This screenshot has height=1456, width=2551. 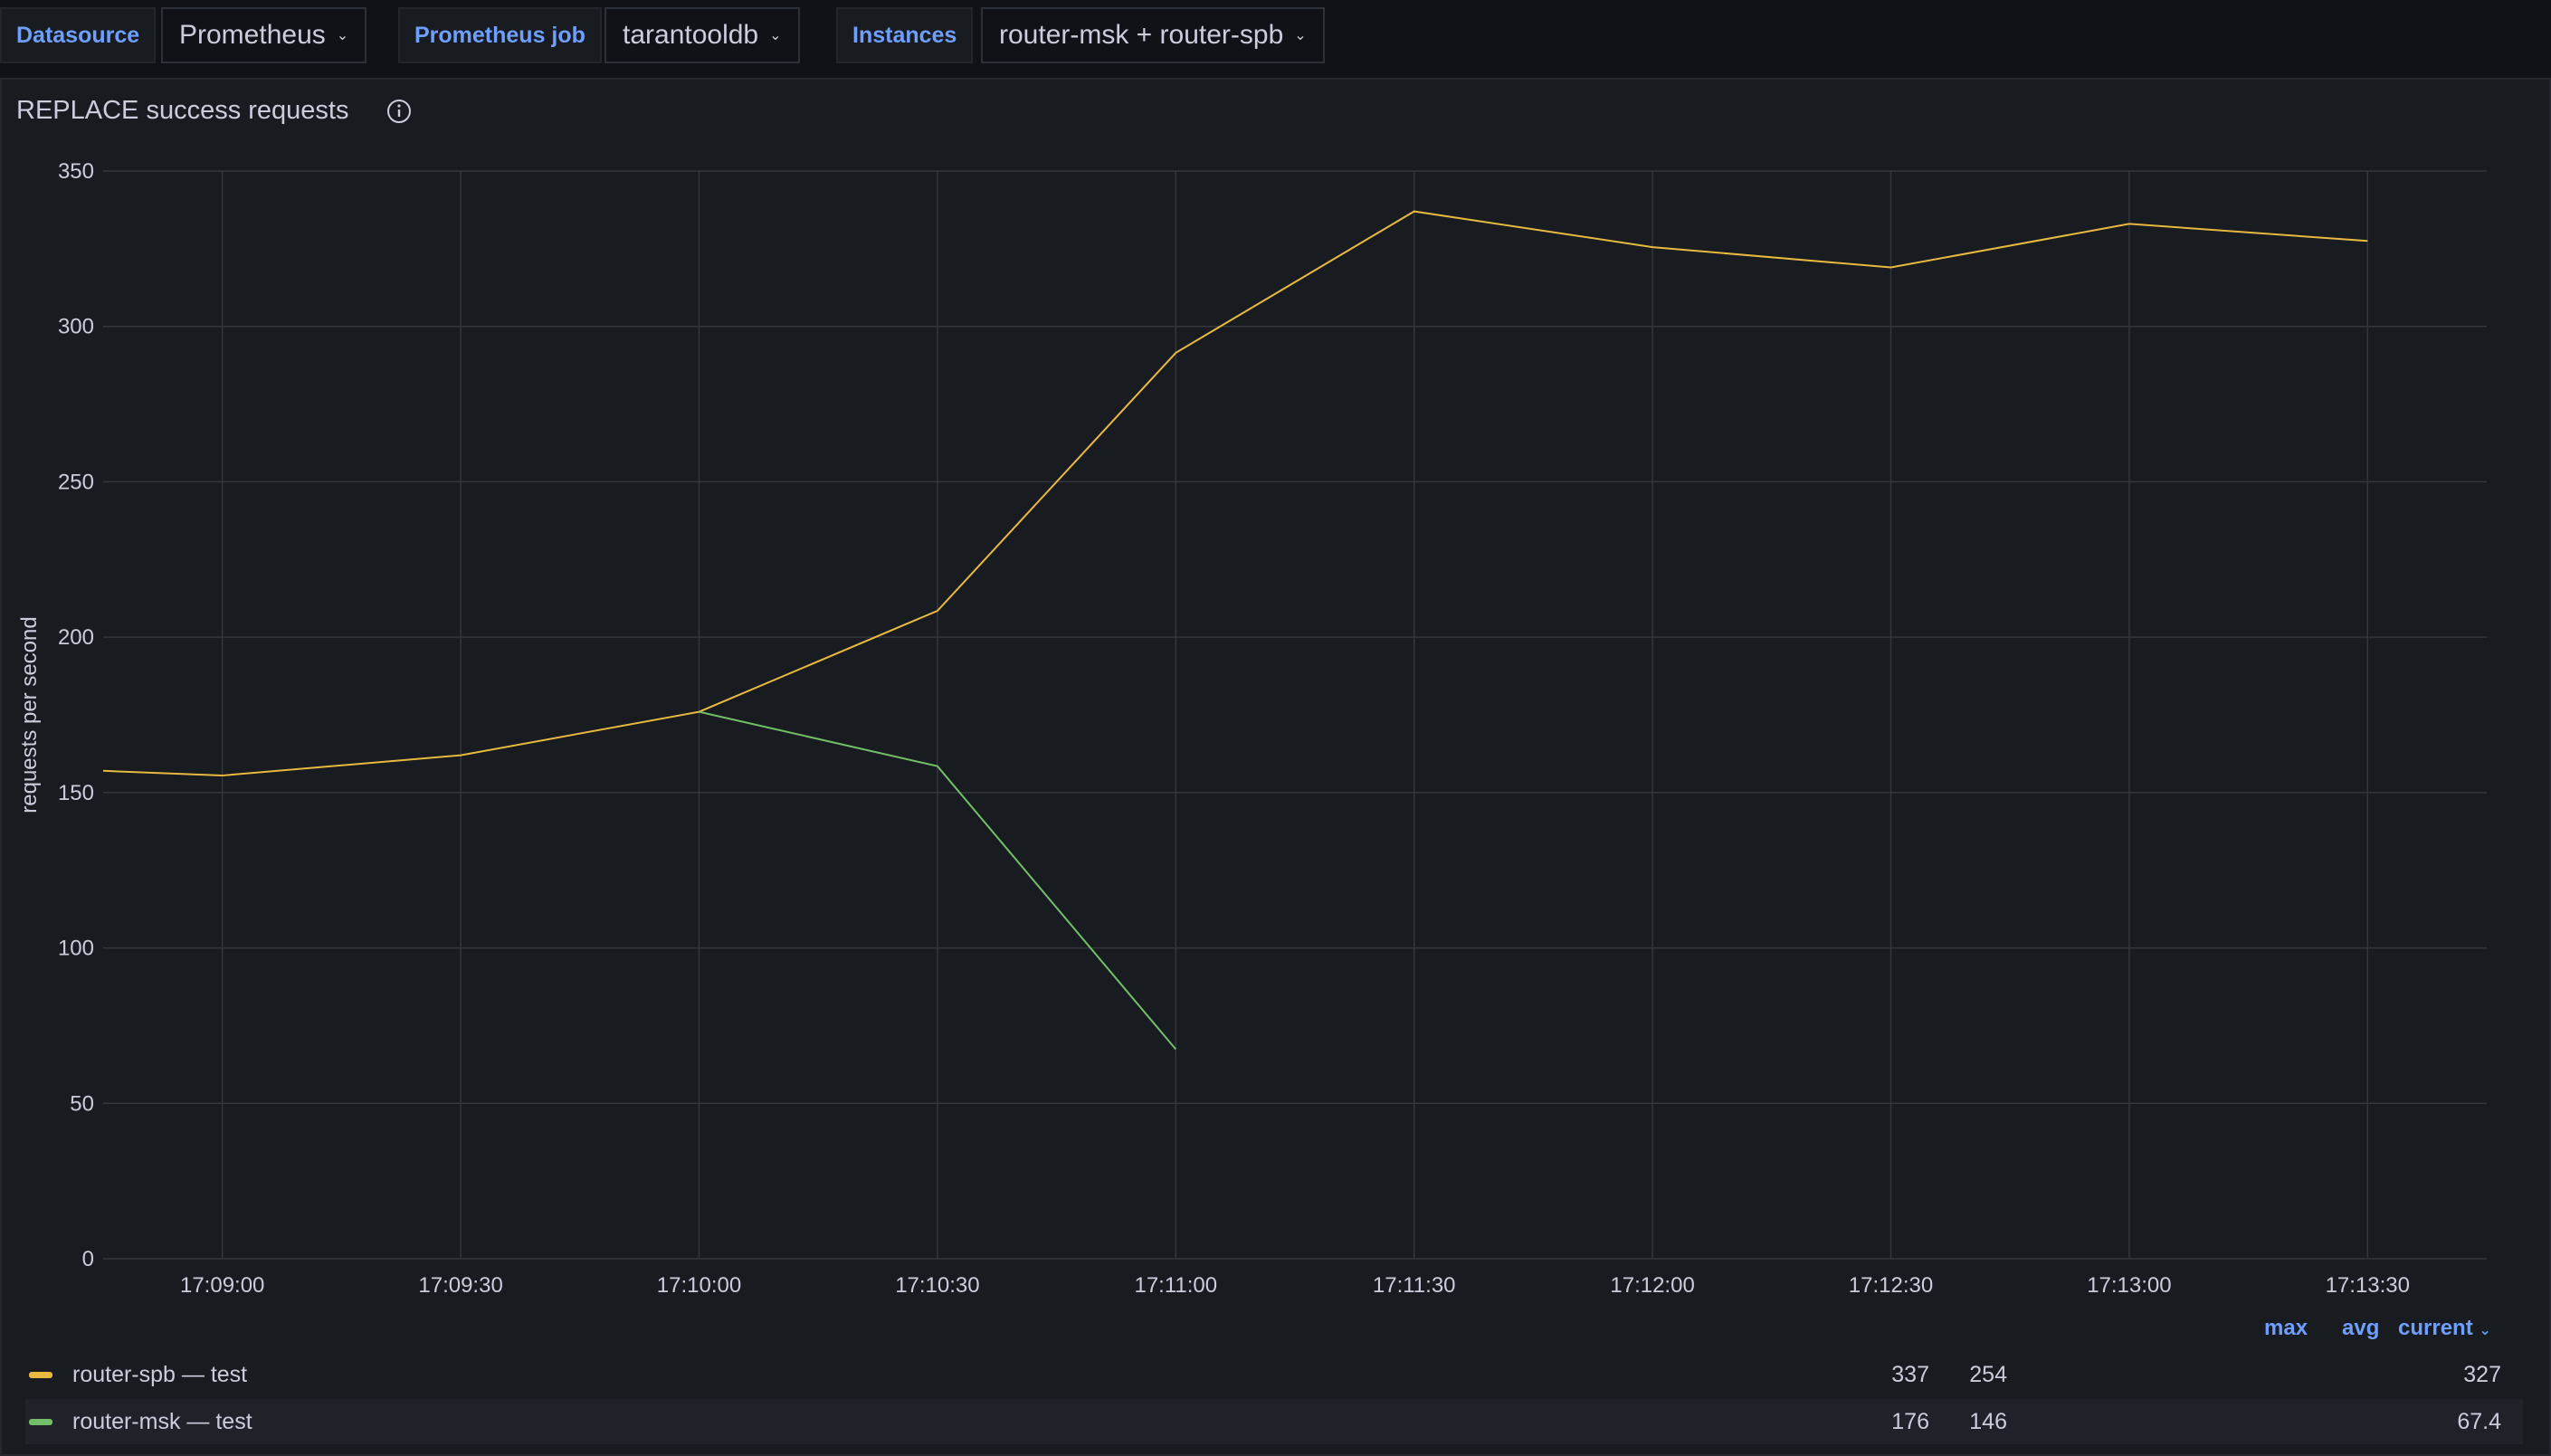 What do you see at coordinates (2479, 1421) in the screenshot?
I see `legend-current: 67.4` at bounding box center [2479, 1421].